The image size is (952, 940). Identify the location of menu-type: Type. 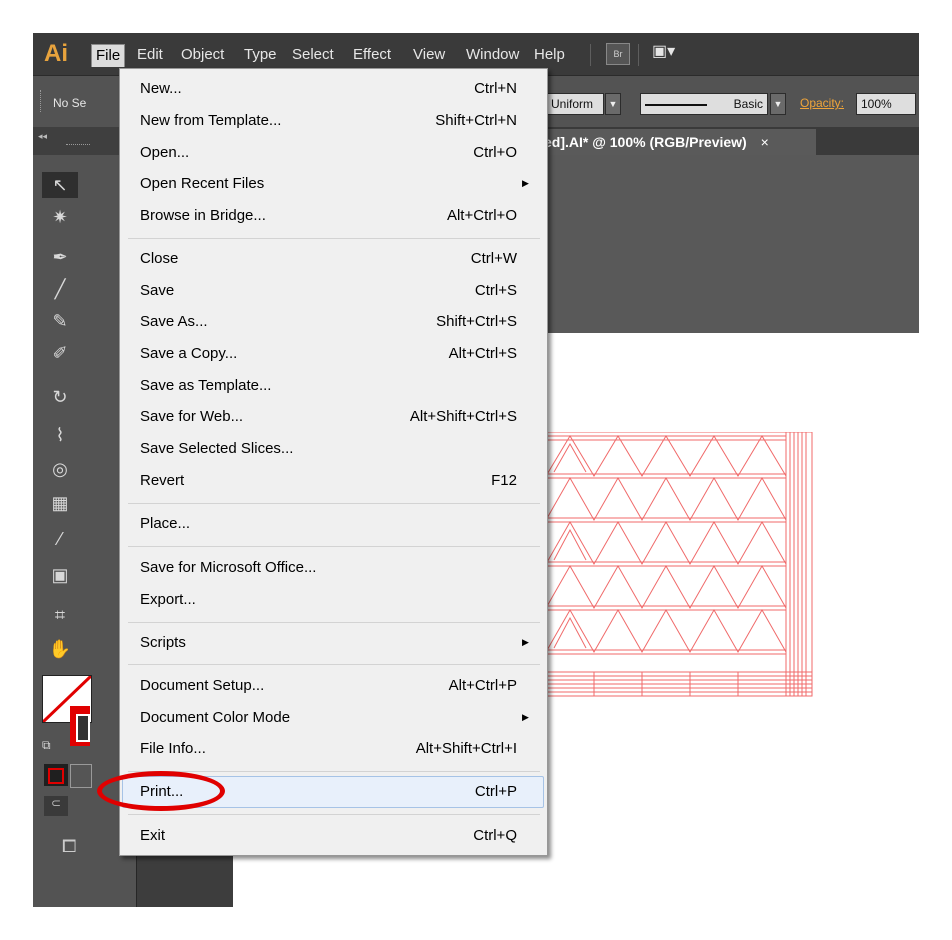
(260, 55).